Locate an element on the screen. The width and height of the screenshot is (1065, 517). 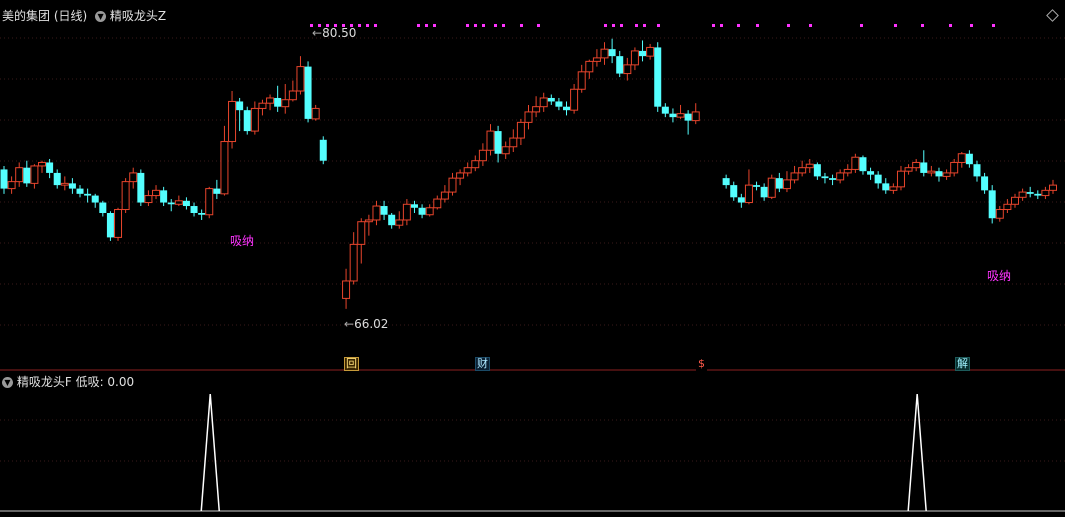
event-marker-return: 回 is located at coordinates (351, 364).